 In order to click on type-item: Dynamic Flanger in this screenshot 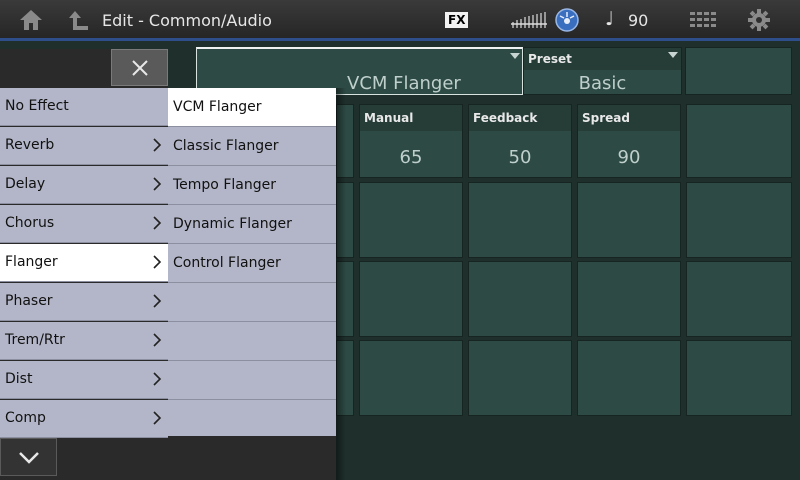, I will do `click(252, 224)`.